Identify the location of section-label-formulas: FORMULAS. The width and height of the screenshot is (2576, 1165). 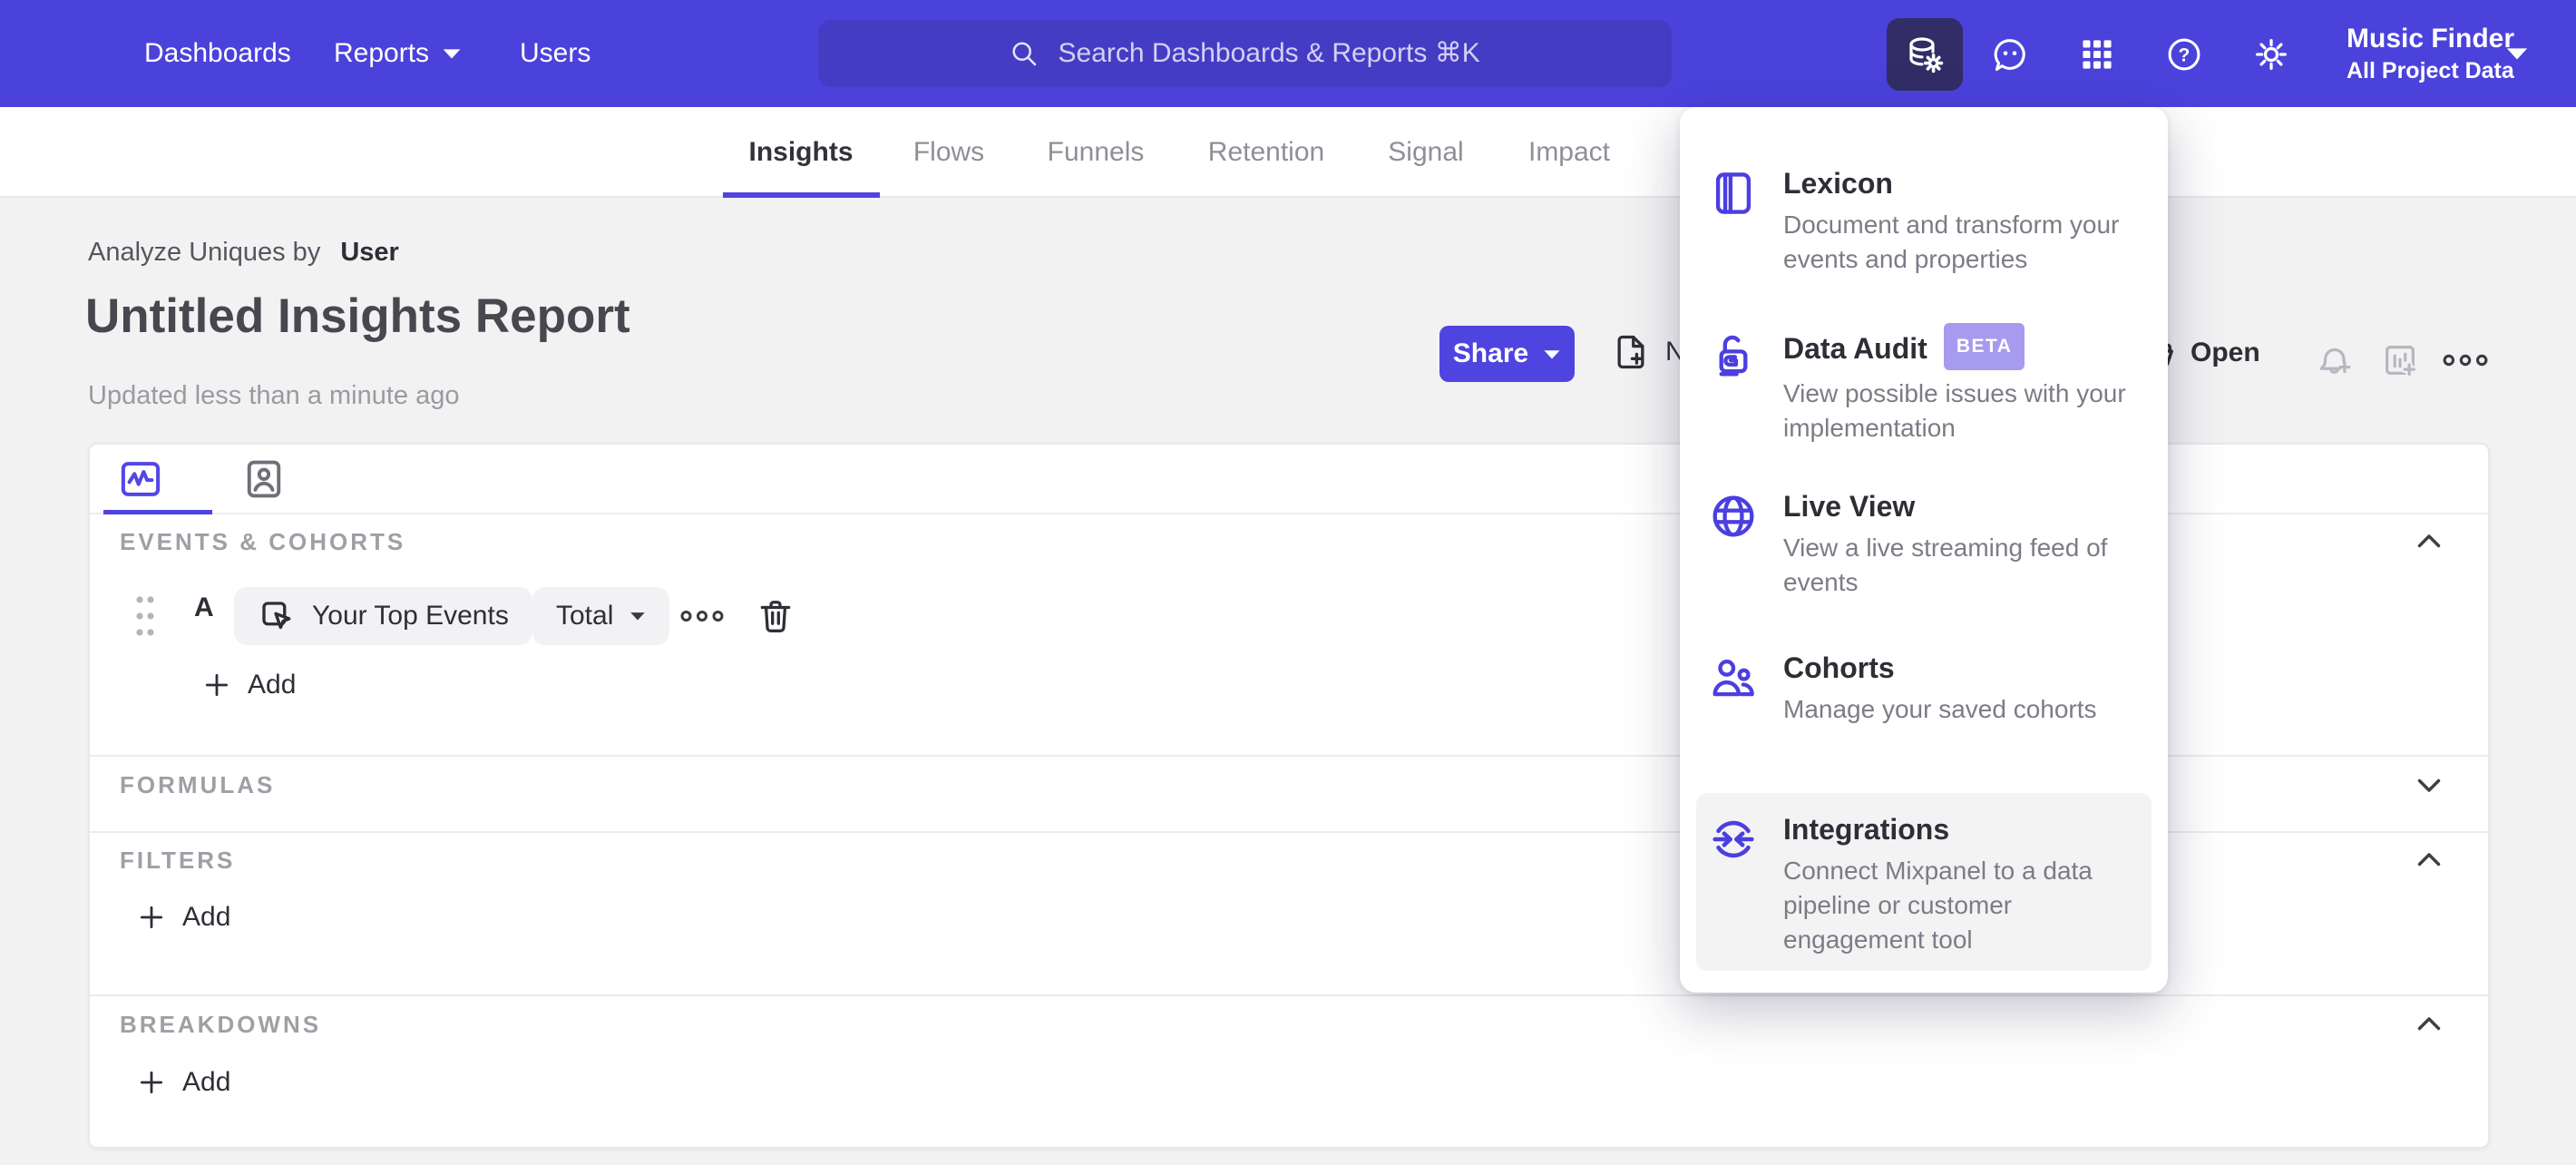
(198, 784).